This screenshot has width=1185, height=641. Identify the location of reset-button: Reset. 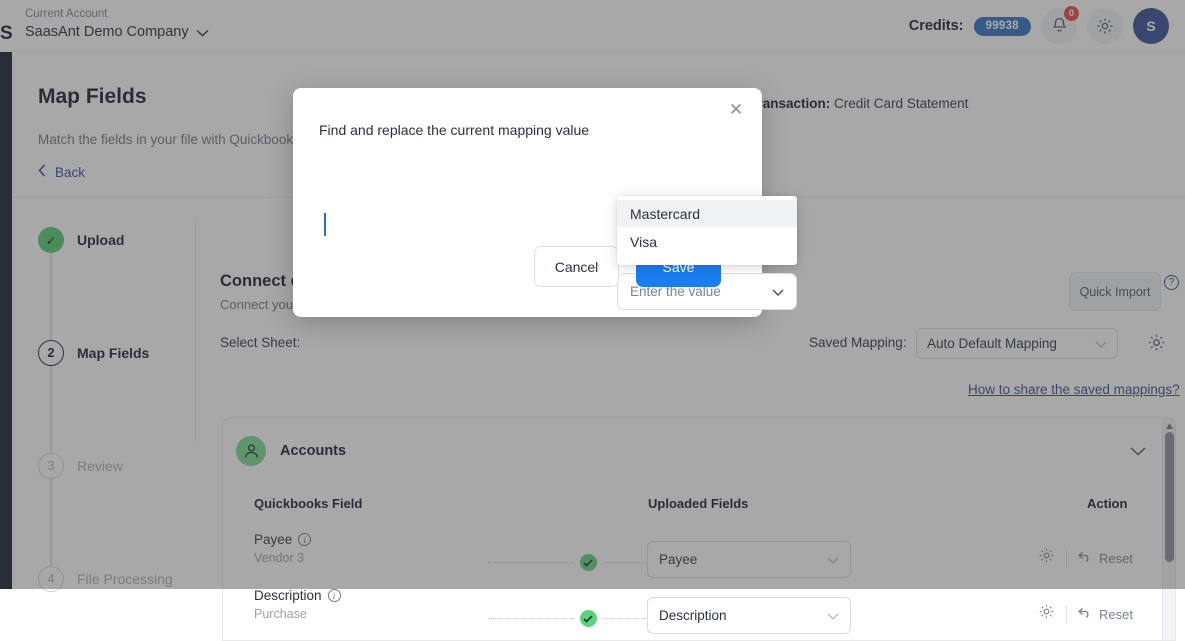
(1105, 614).